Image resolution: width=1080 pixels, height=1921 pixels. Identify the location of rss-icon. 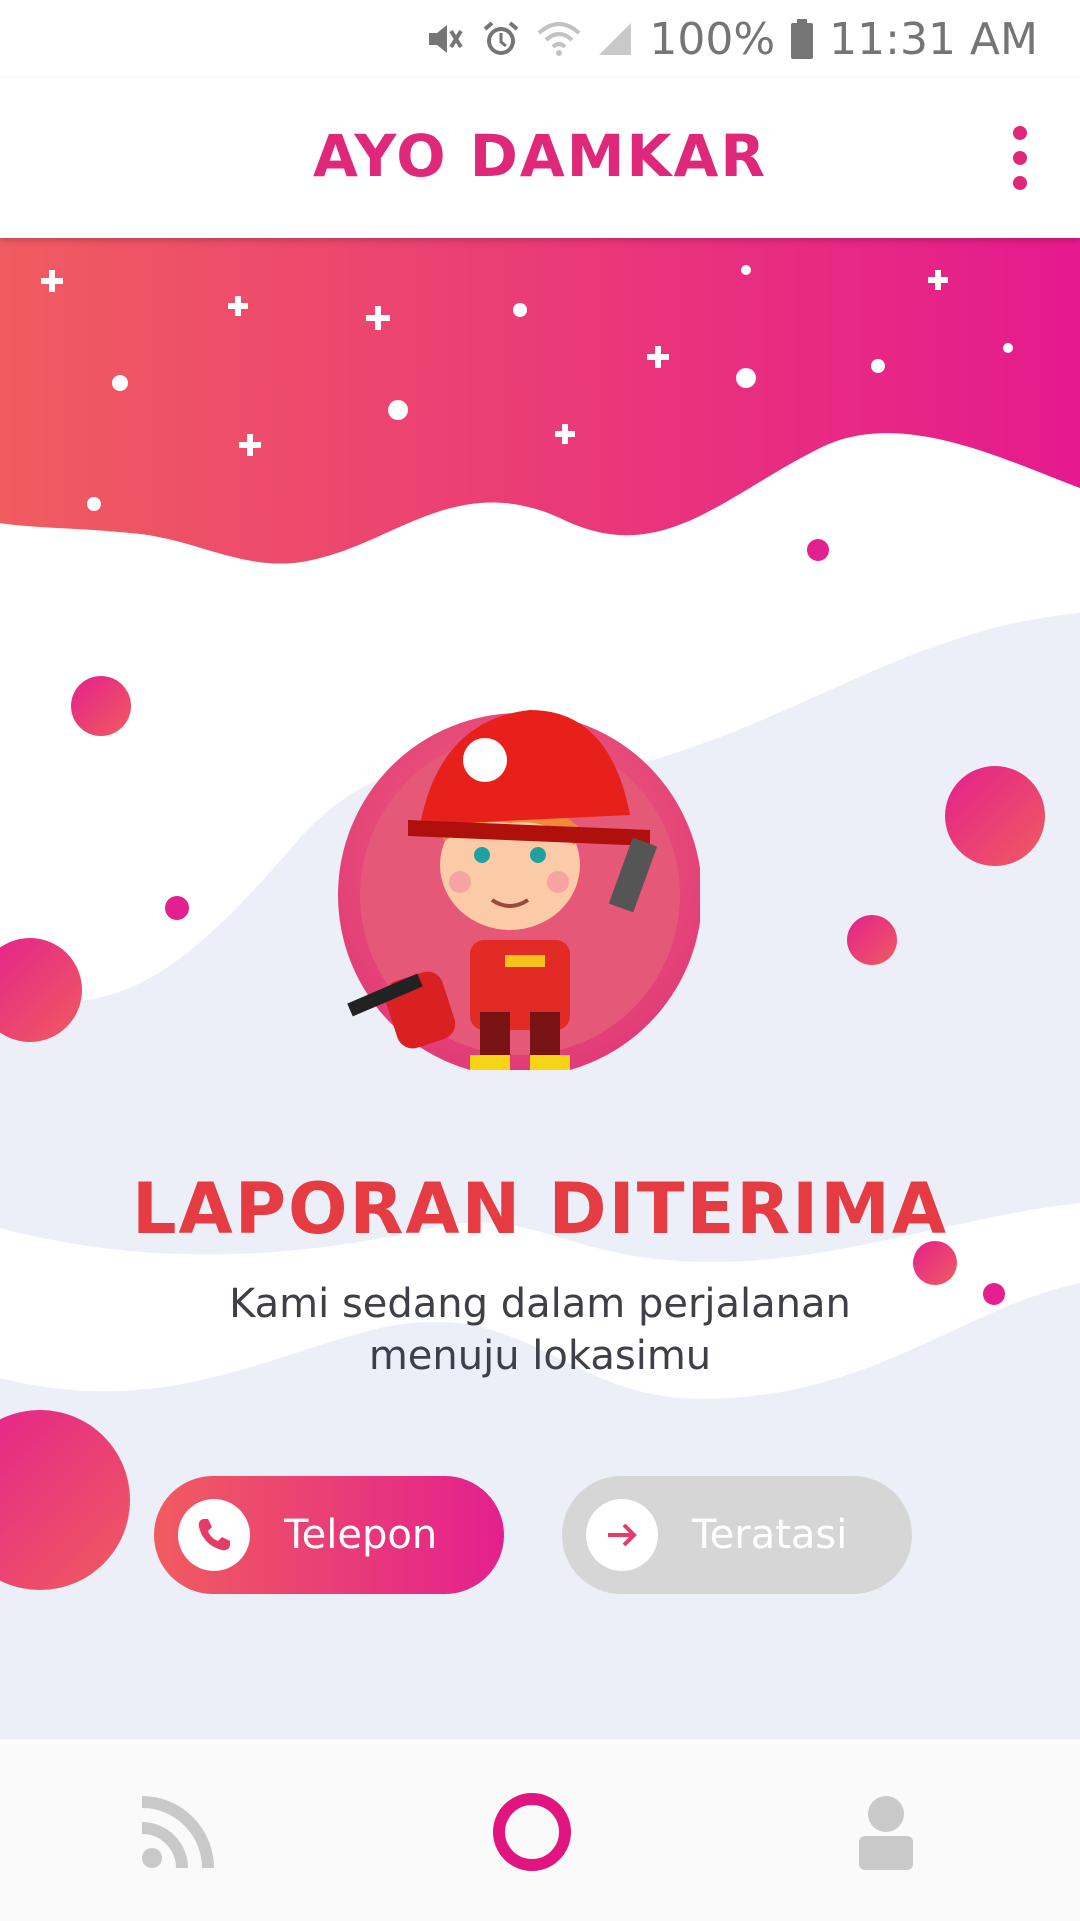
(177, 1832).